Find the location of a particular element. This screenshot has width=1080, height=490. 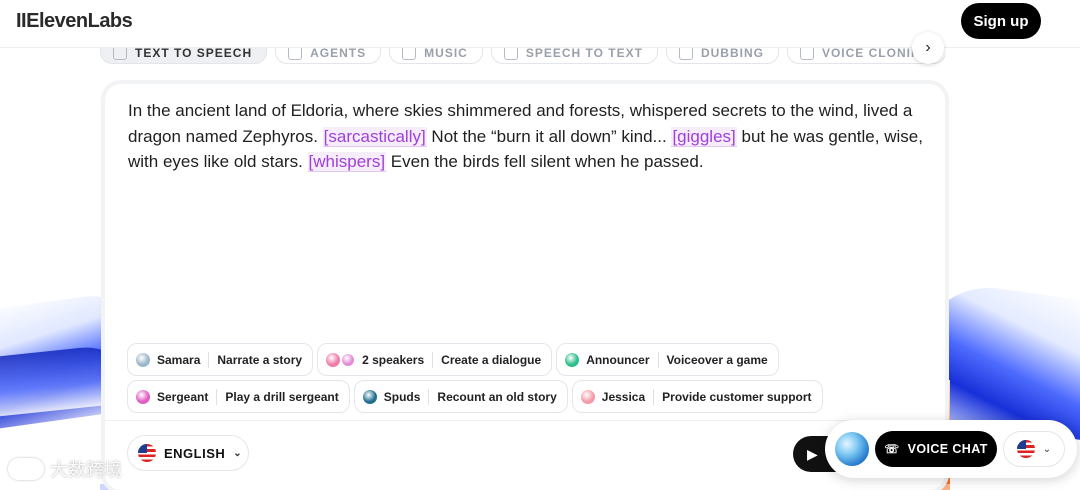

preset-action: Provide customer support is located at coordinates (737, 396).